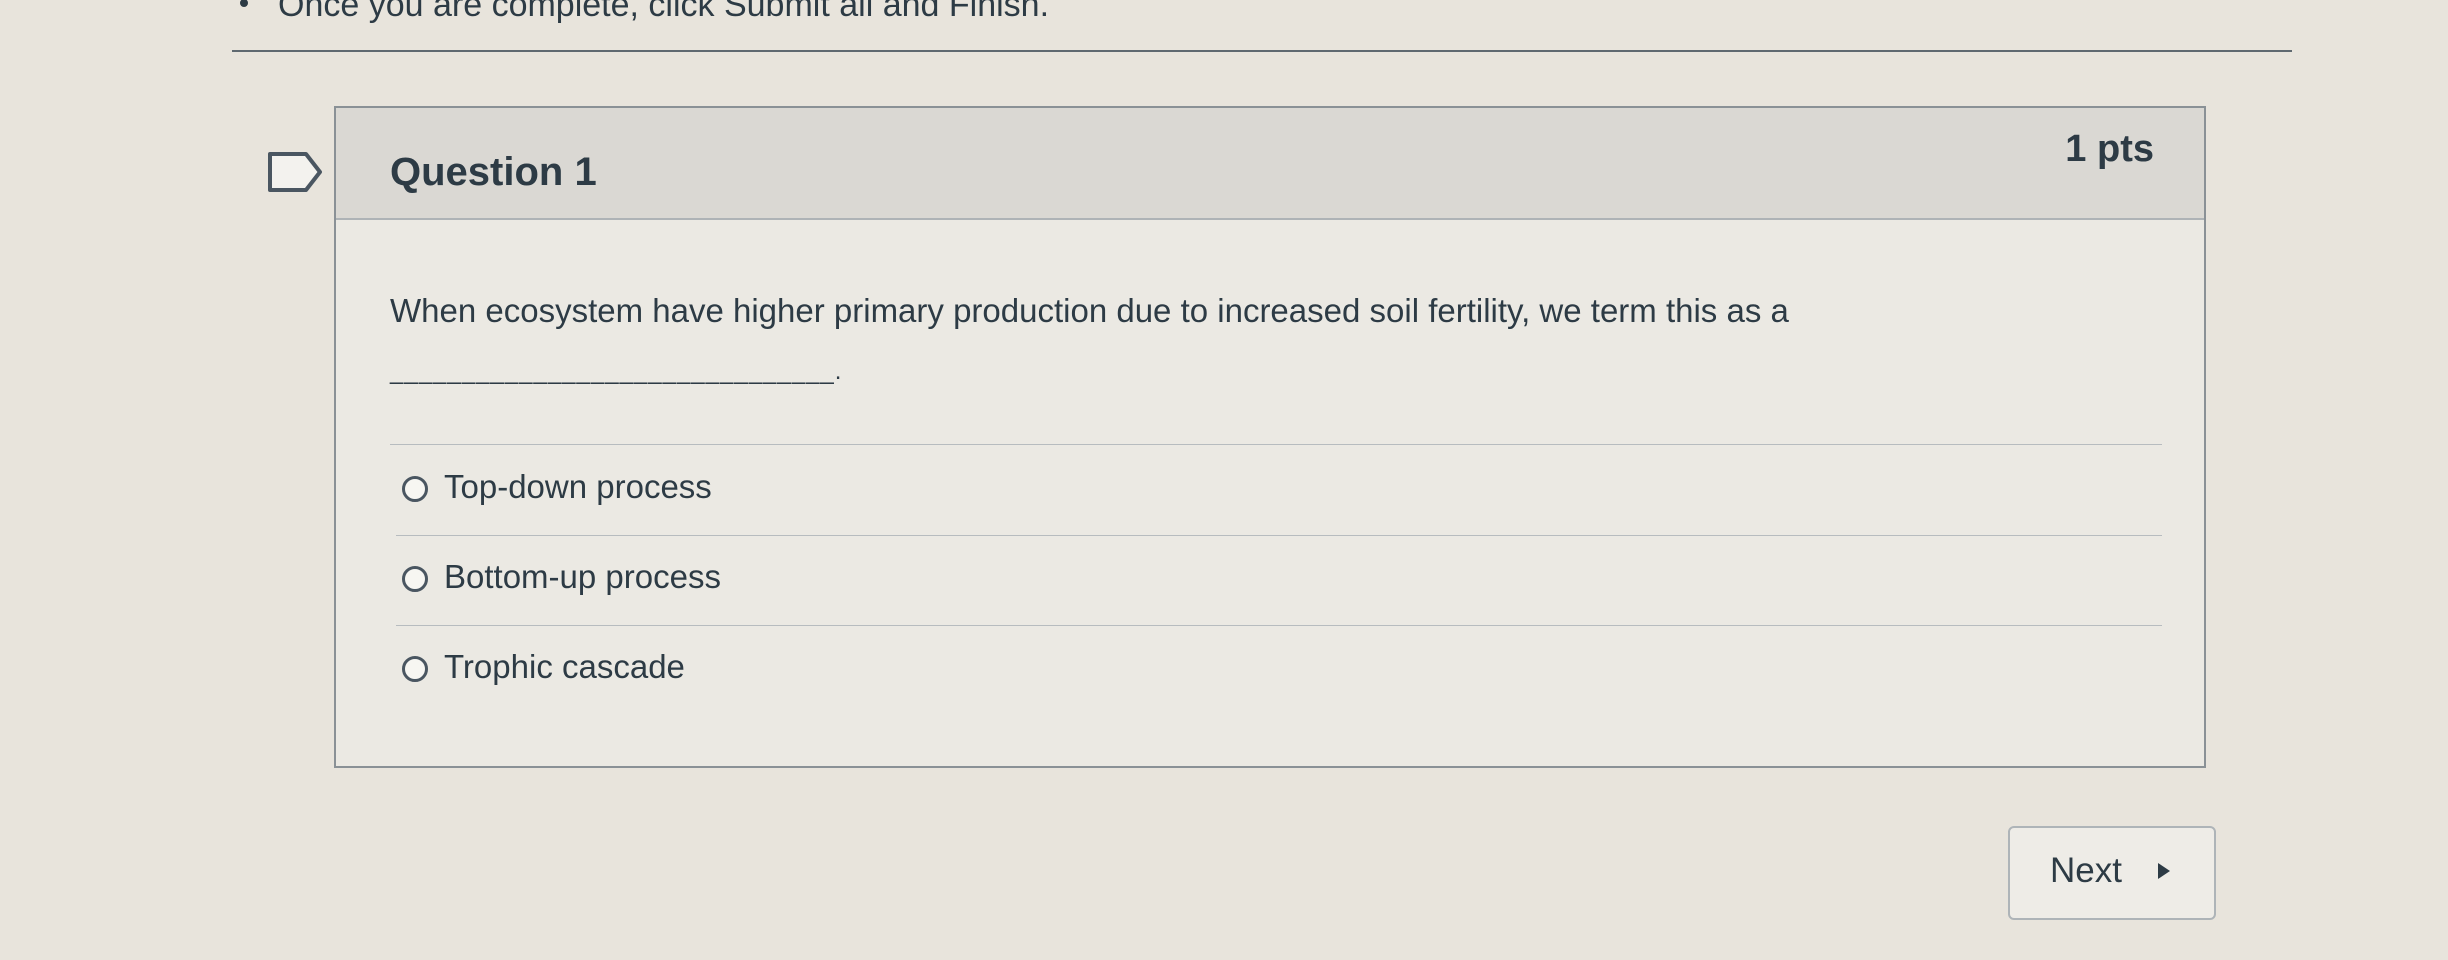 The image size is (2448, 960). Describe the element at coordinates (244, 4) in the screenshot. I see `bullet-icon` at that location.